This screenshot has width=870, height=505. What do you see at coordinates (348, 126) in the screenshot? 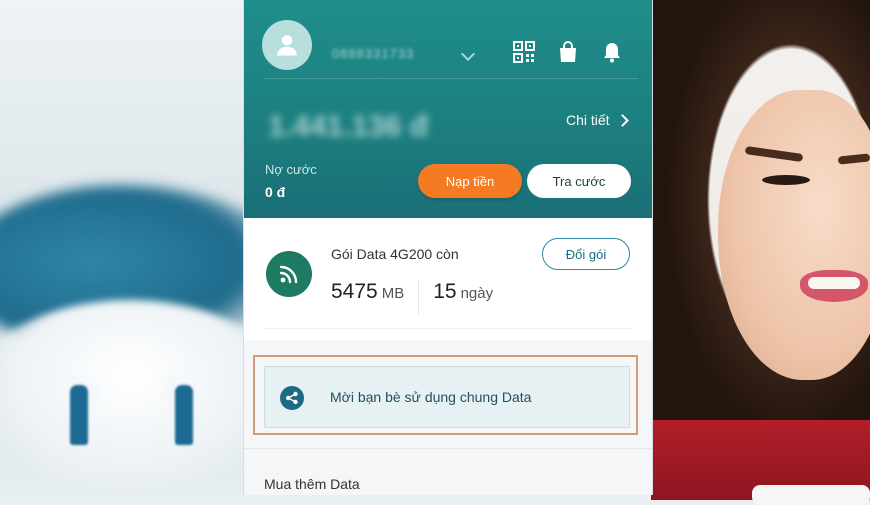
I see `balance-amount: 1.441.136 đ` at bounding box center [348, 126].